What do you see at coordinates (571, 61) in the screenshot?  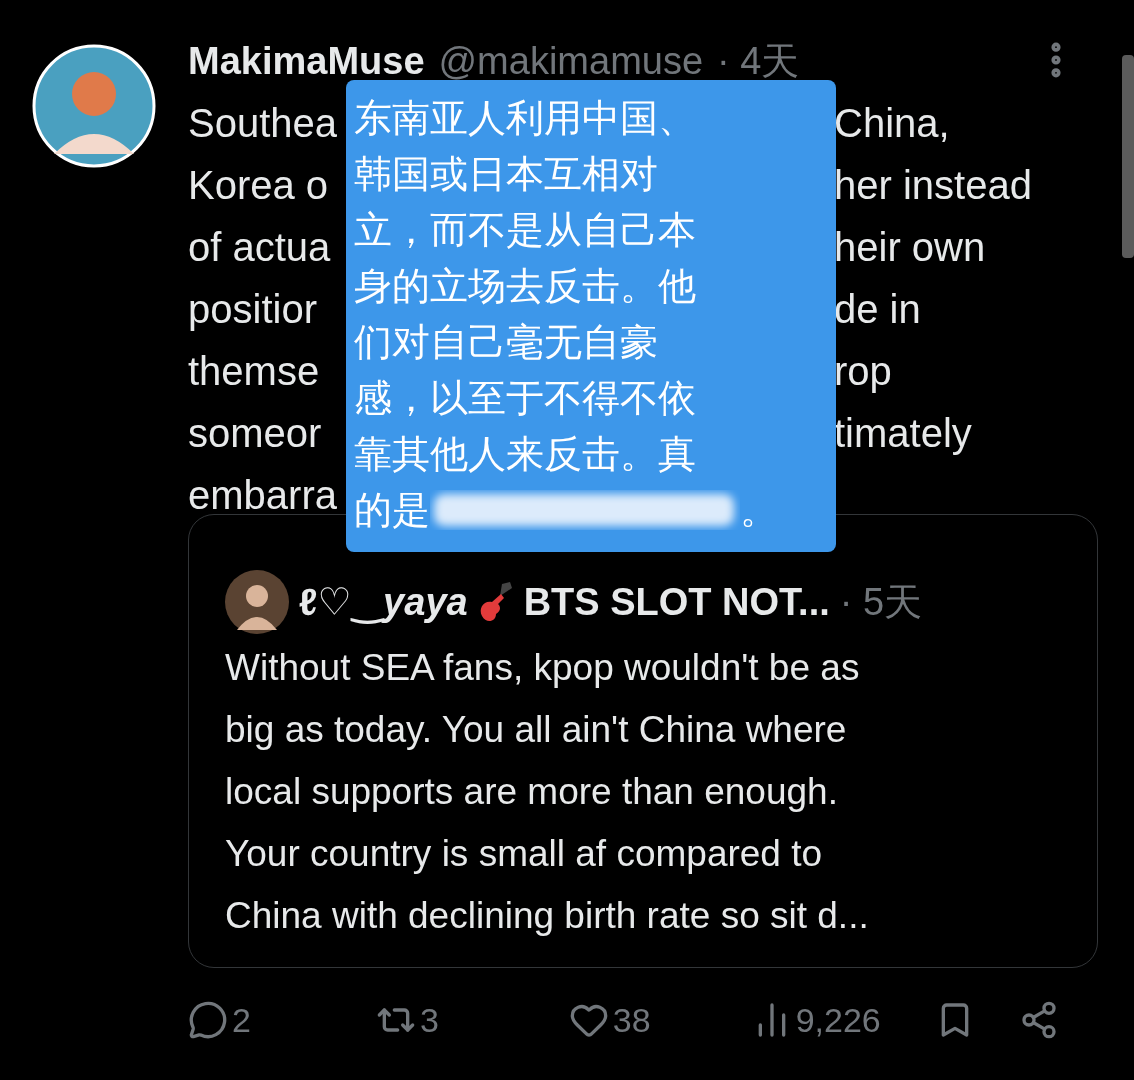 I see `user-handle: @makimamuse` at bounding box center [571, 61].